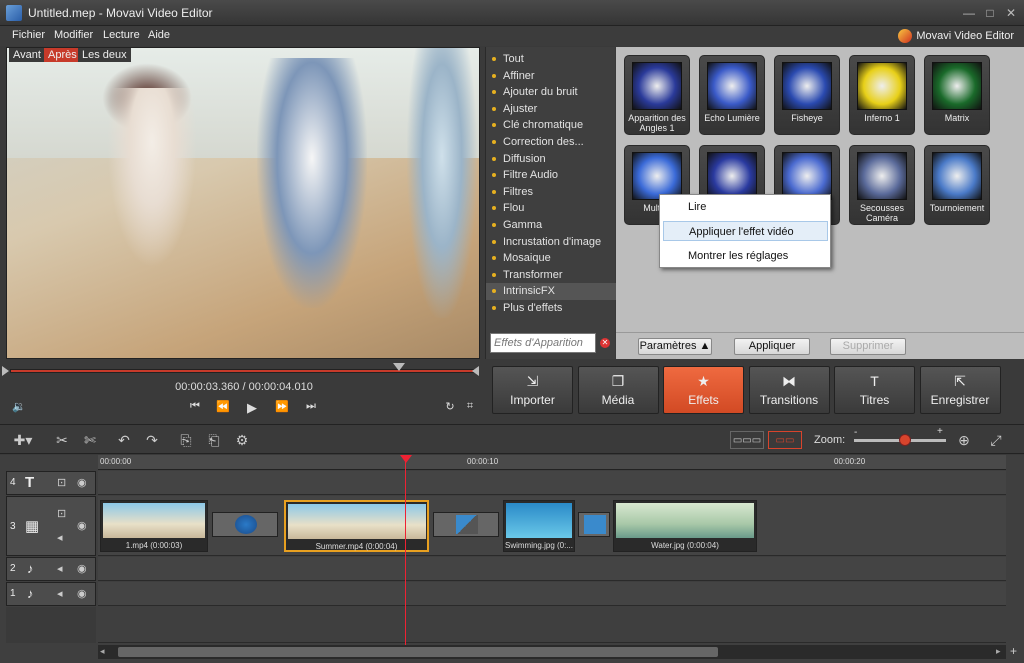  Describe the element at coordinates (964, 440) in the screenshot. I see `zoom-fit-icon: ⊕` at that location.